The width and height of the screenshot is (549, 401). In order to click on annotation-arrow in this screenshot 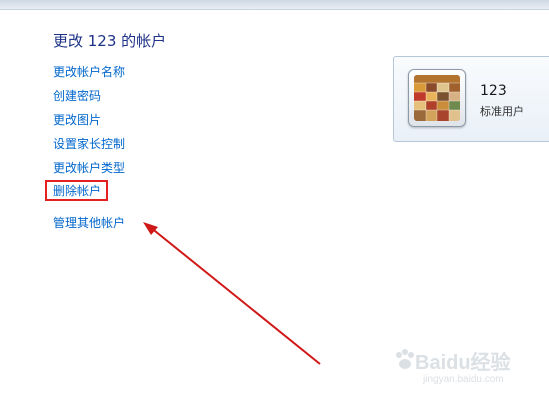, I will do `click(232, 293)`.